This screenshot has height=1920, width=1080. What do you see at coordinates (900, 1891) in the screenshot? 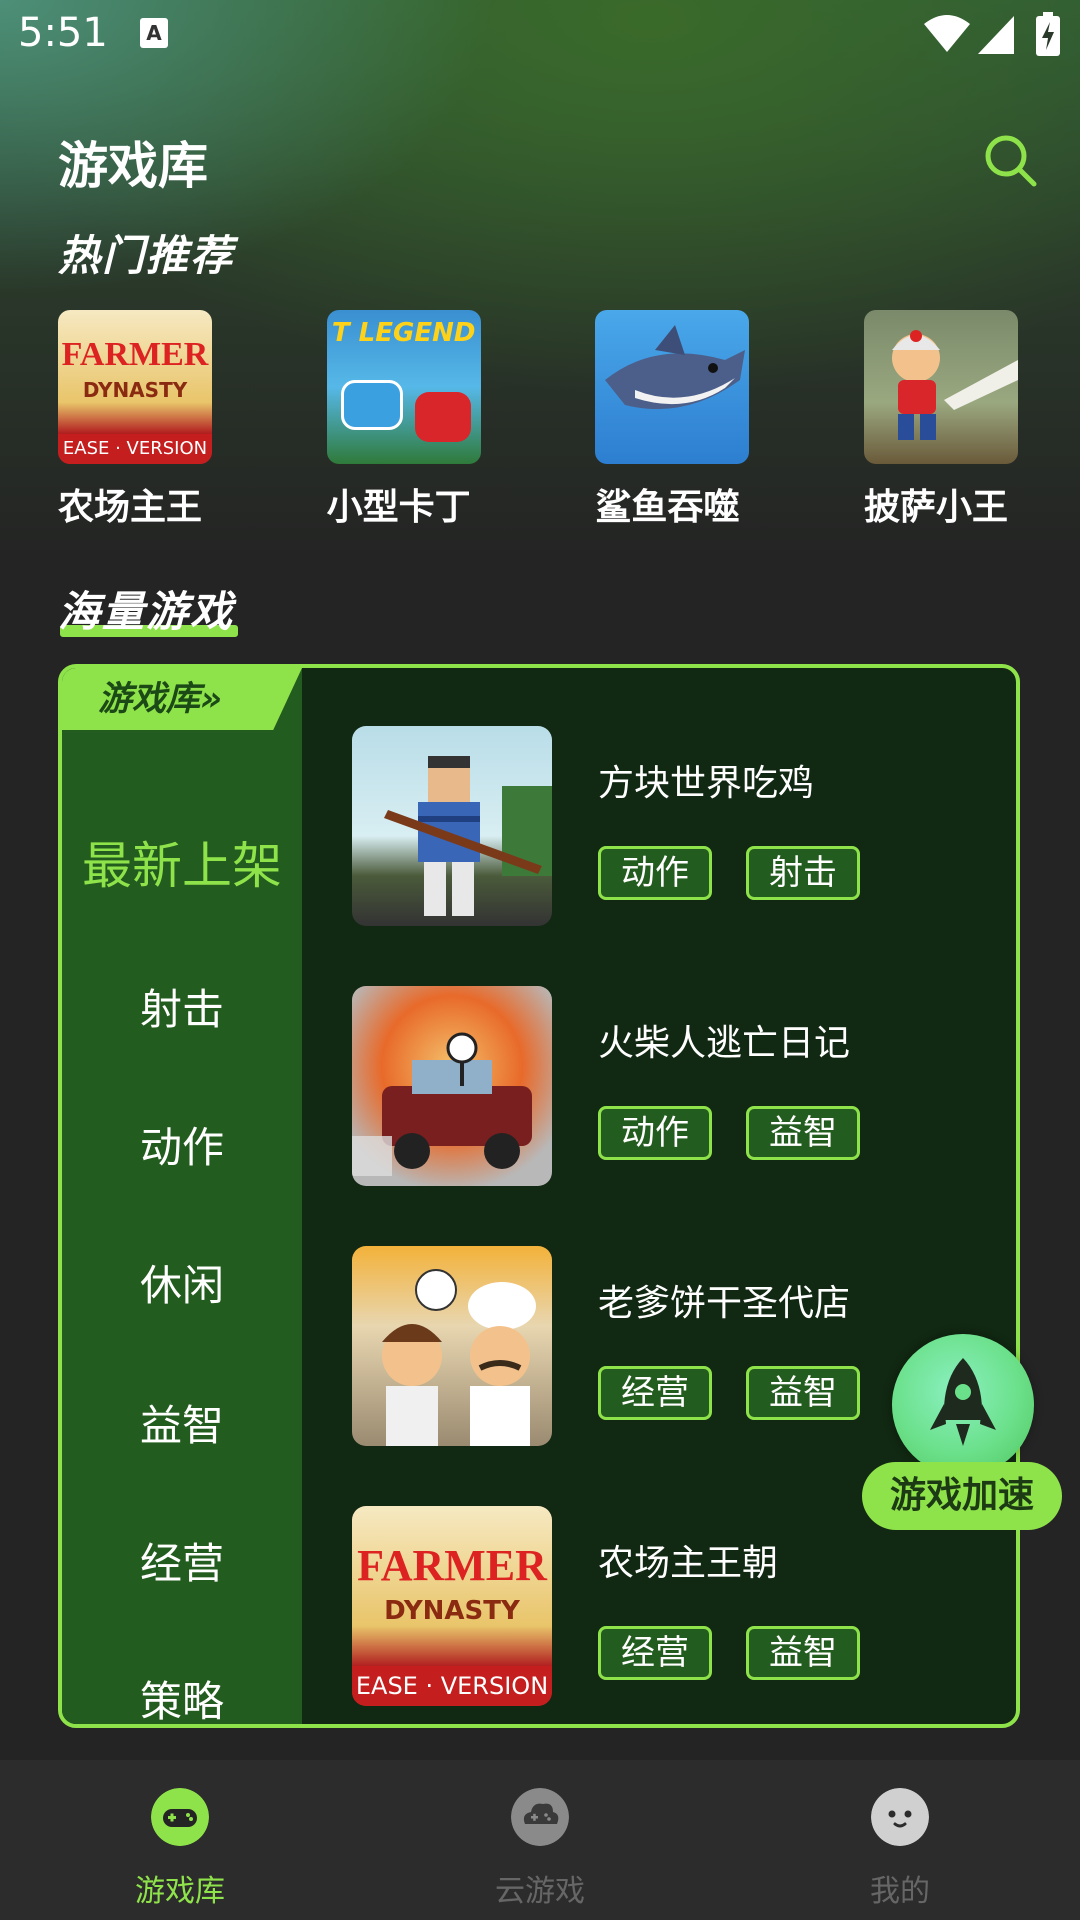
I see `nav-label: 我的` at bounding box center [900, 1891].